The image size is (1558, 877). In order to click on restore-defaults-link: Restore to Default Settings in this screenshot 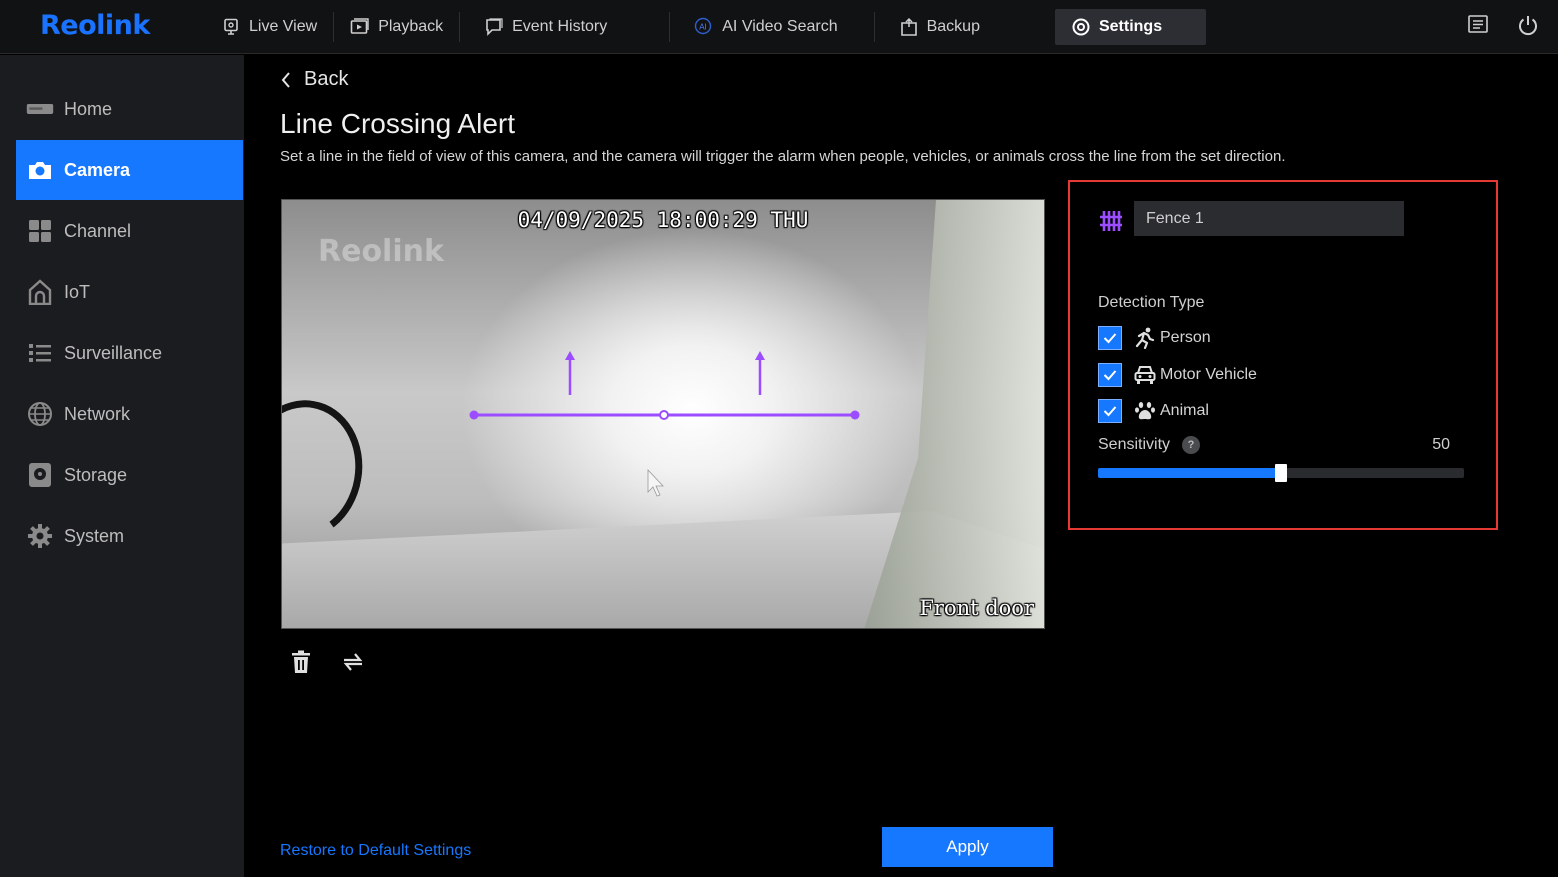, I will do `click(375, 851)`.